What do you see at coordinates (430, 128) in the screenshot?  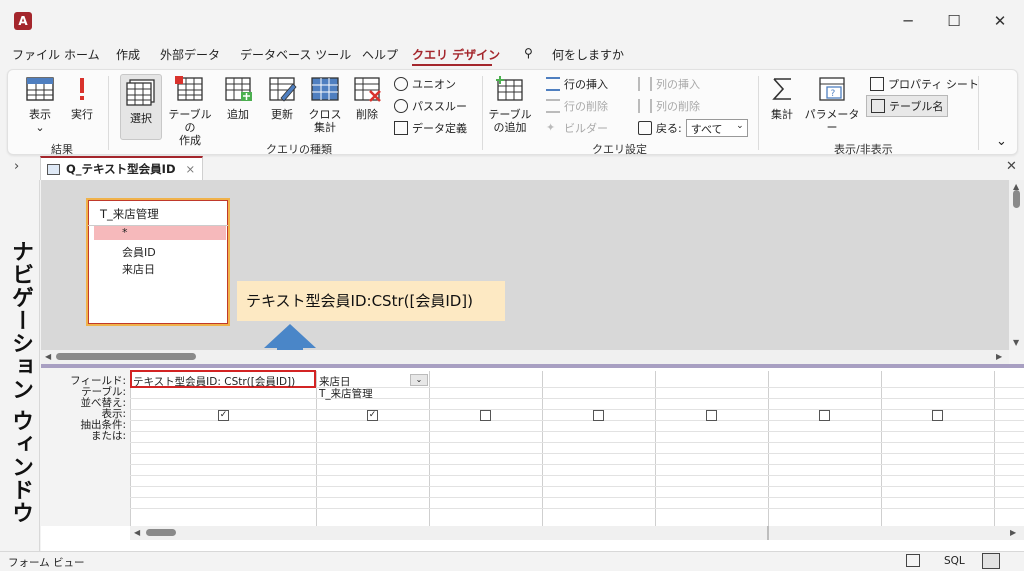 I see `data-definition-button: データ定義` at bounding box center [430, 128].